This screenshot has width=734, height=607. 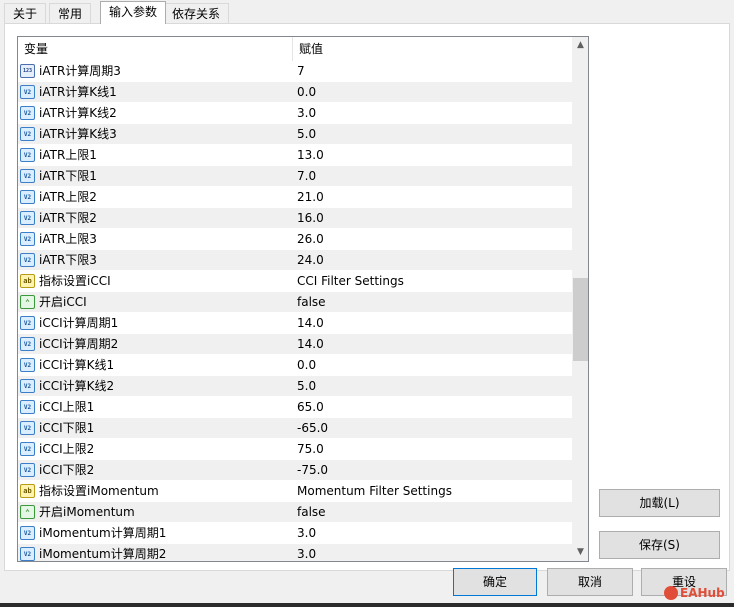 What do you see at coordinates (155, 512) in the screenshot?
I see `variable-cell: ⌃ 开启iMomentum` at bounding box center [155, 512].